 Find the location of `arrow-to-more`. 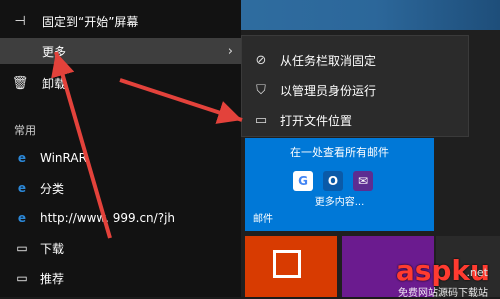

arrow-to-more is located at coordinates (81, 145).